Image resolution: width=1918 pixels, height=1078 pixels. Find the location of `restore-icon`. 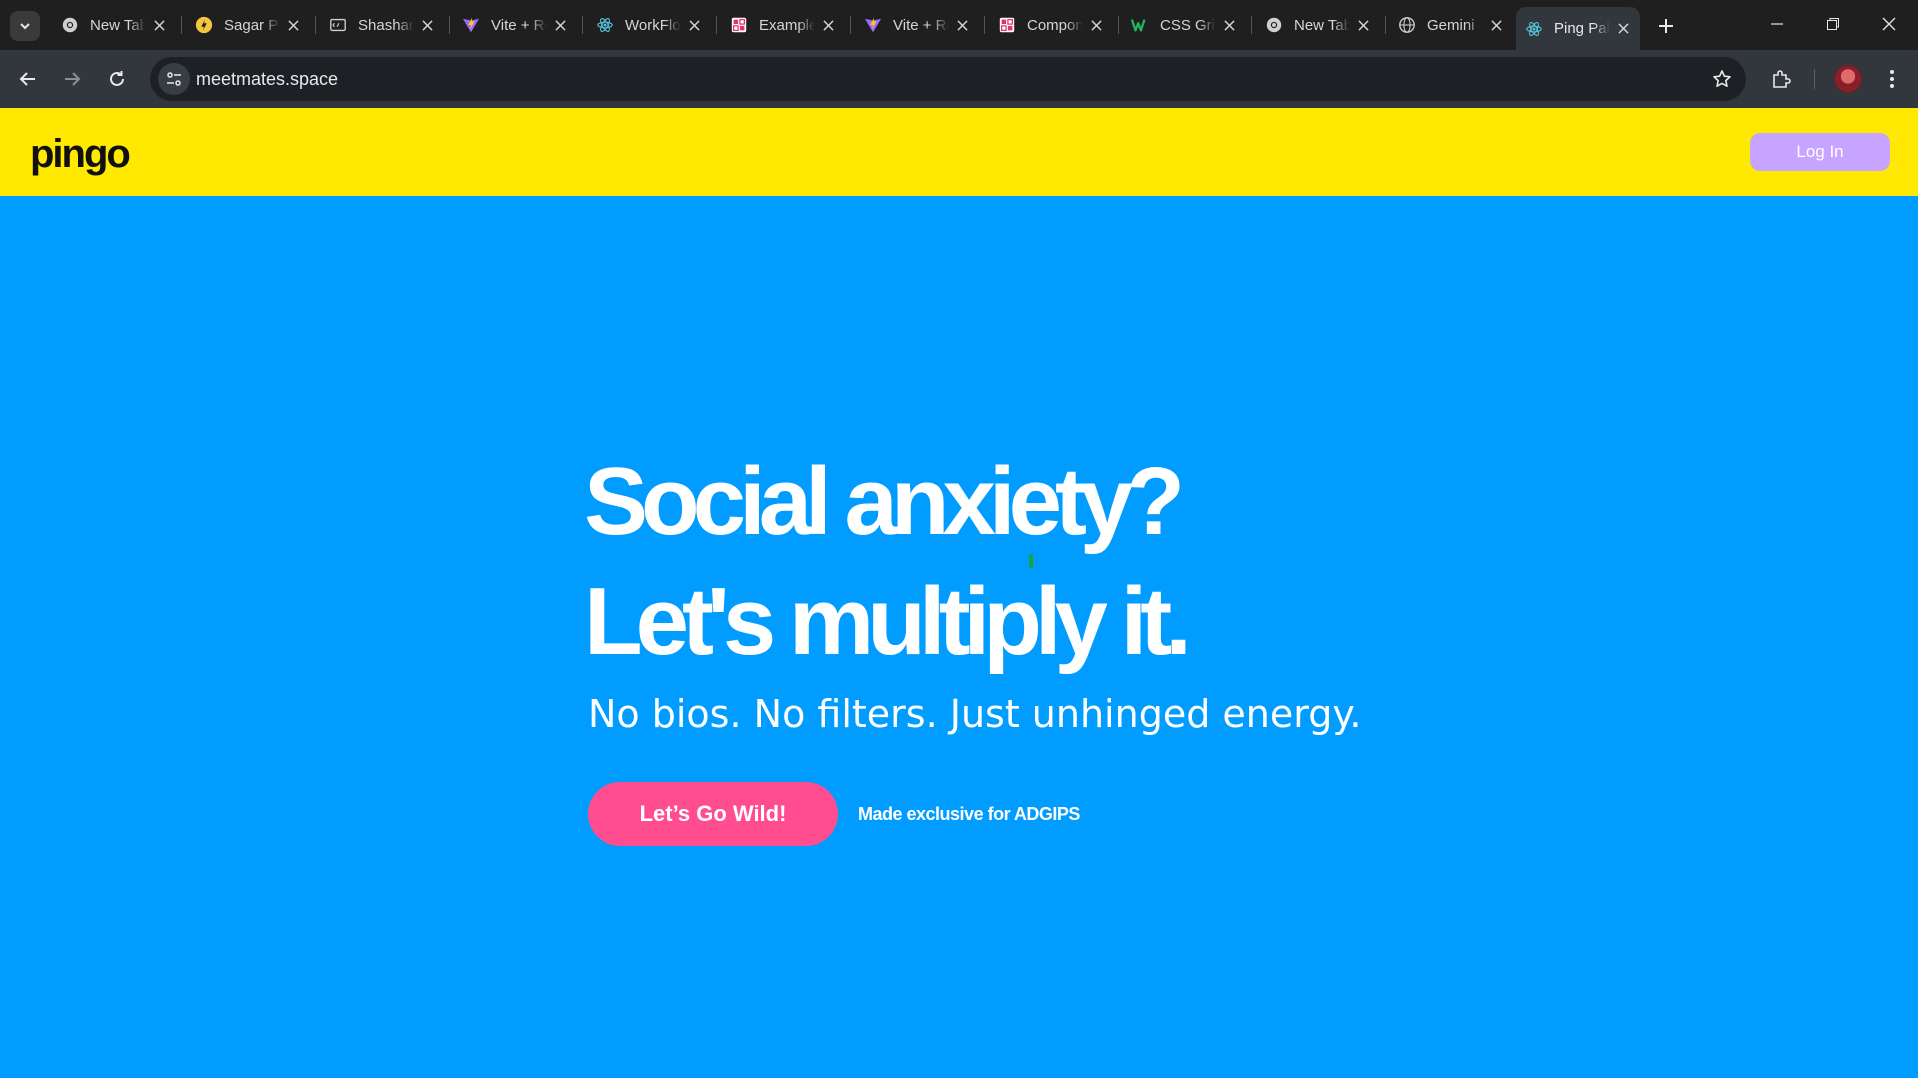

restore-icon is located at coordinates (1833, 24).